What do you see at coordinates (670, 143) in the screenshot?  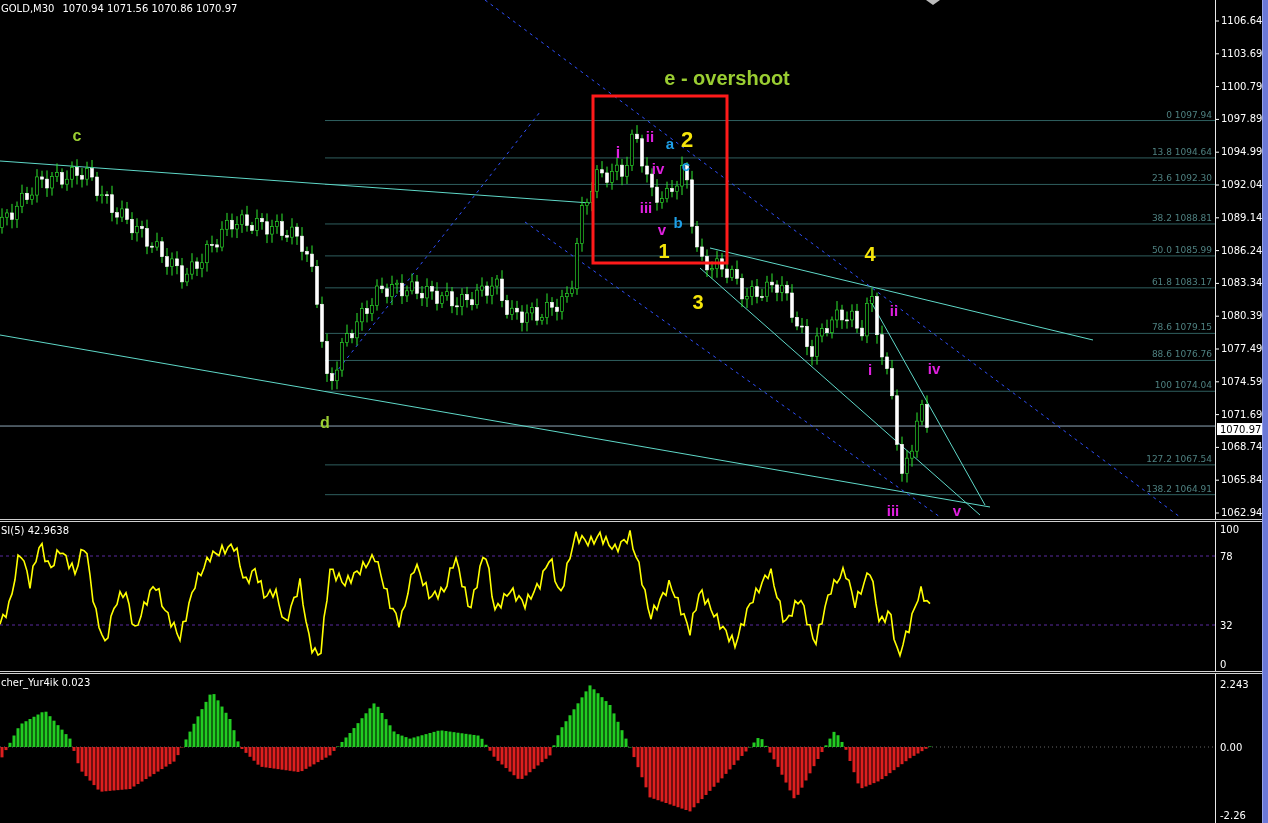 I see `wave-label: a` at bounding box center [670, 143].